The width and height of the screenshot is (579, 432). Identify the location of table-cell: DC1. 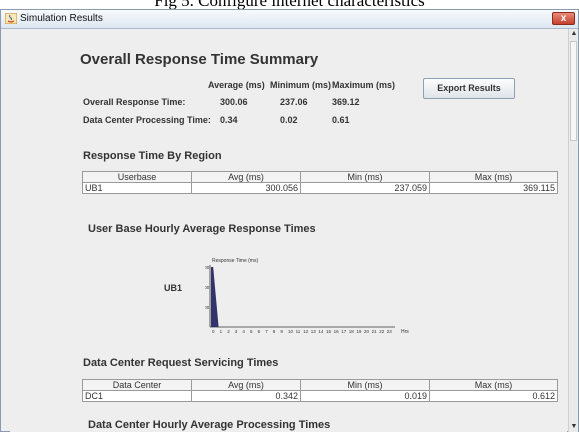
(137, 396).